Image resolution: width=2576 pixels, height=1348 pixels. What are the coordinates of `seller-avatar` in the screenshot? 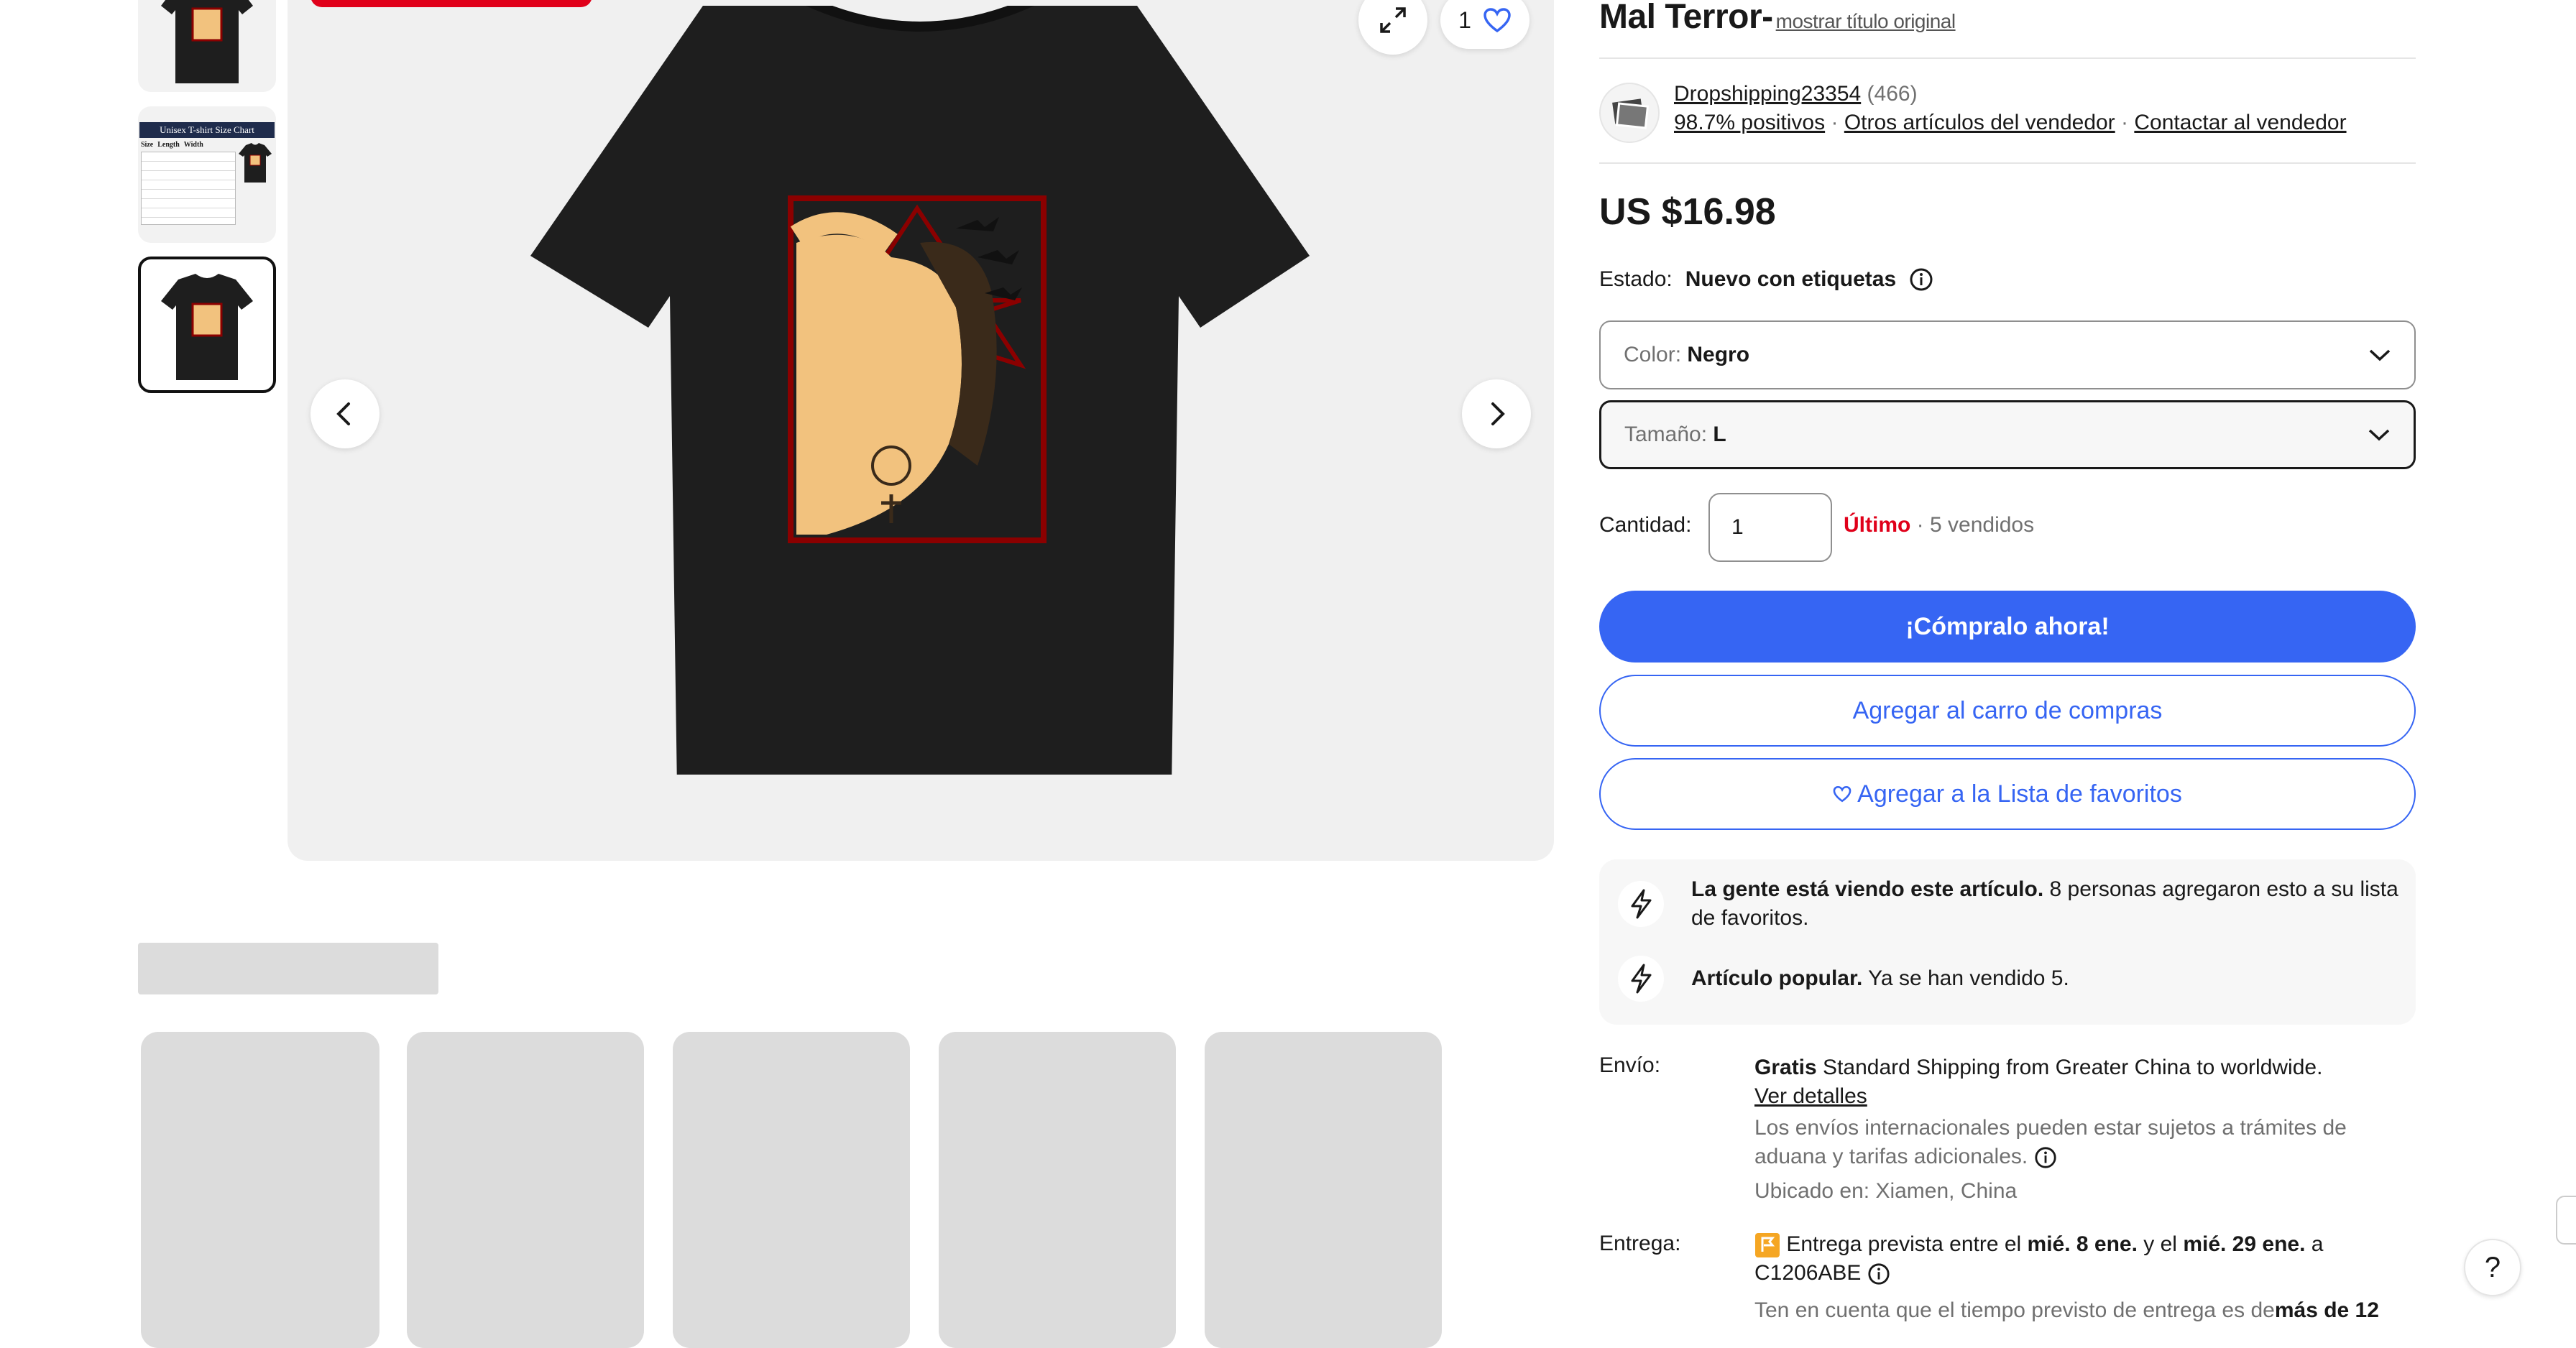 It's located at (1629, 113).